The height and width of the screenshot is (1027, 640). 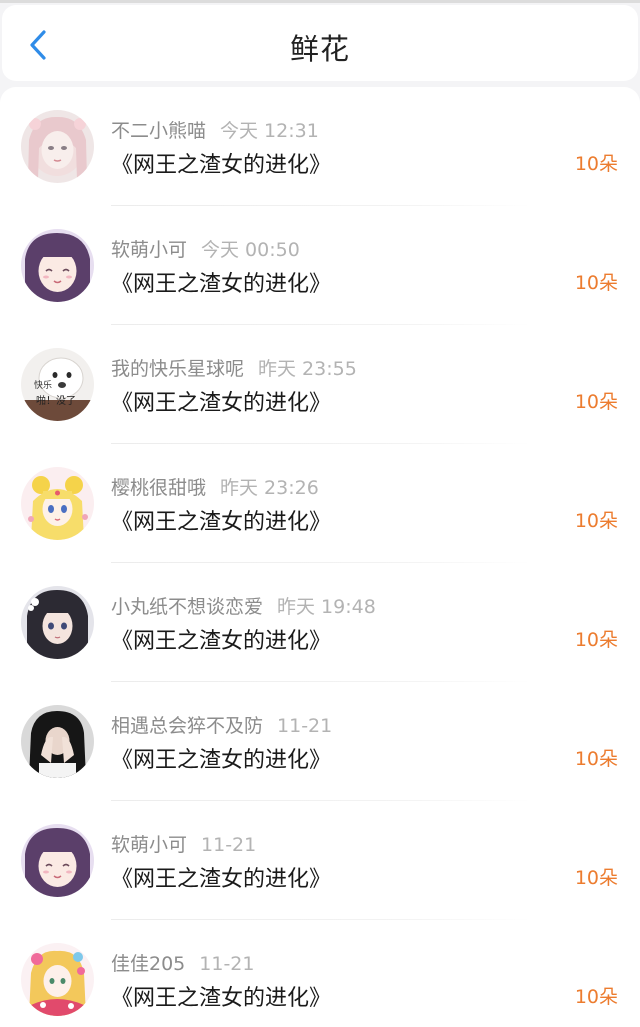 What do you see at coordinates (269, 131) in the screenshot?
I see `timestamp: 今天 12:31` at bounding box center [269, 131].